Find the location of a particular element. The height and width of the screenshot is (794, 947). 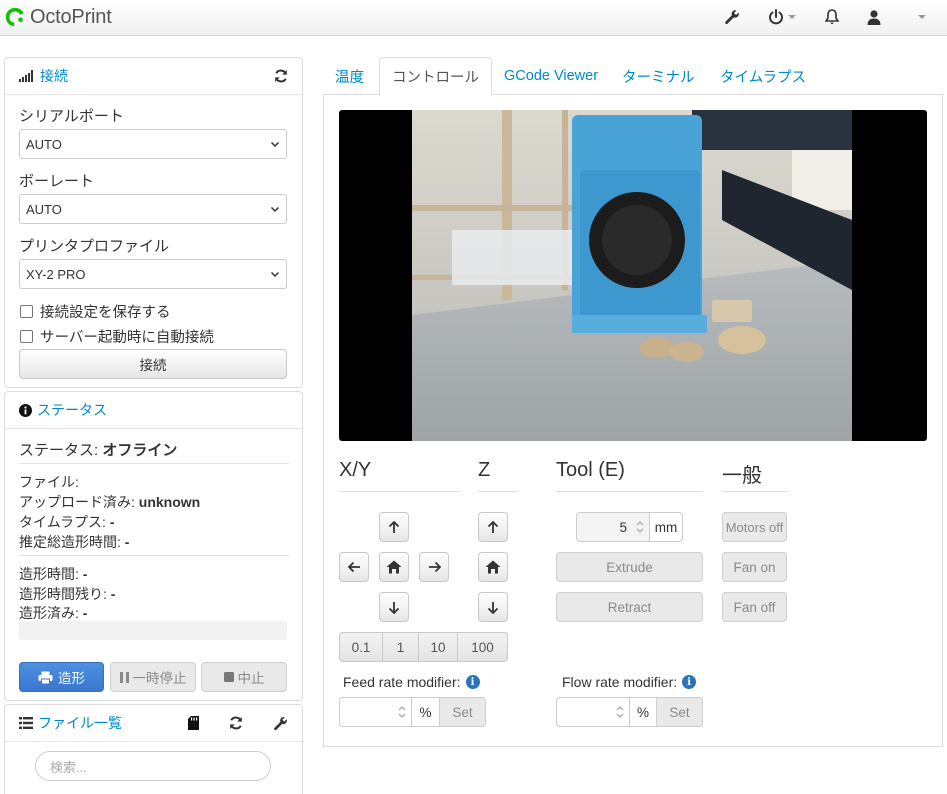

jog-y-plus-button is located at coordinates (394, 527).